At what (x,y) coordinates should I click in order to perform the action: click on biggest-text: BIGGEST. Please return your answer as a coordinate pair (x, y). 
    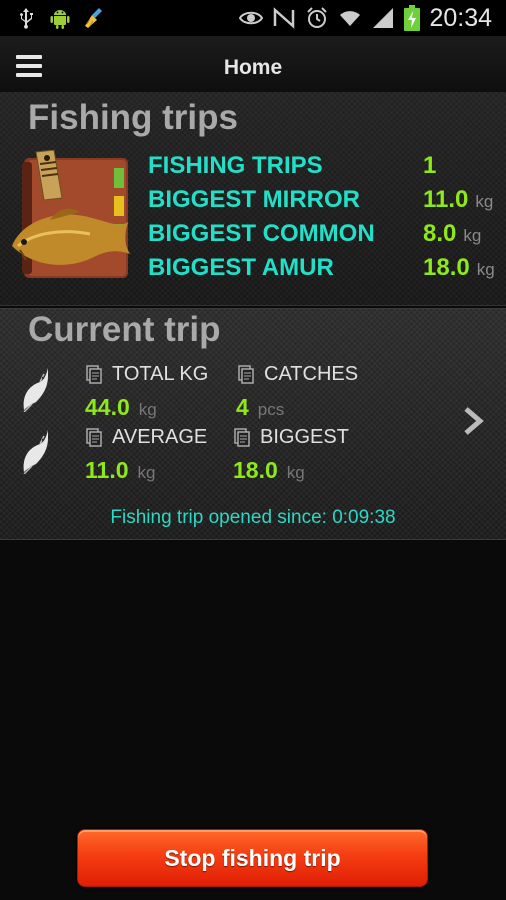
    Looking at the image, I should click on (304, 437).